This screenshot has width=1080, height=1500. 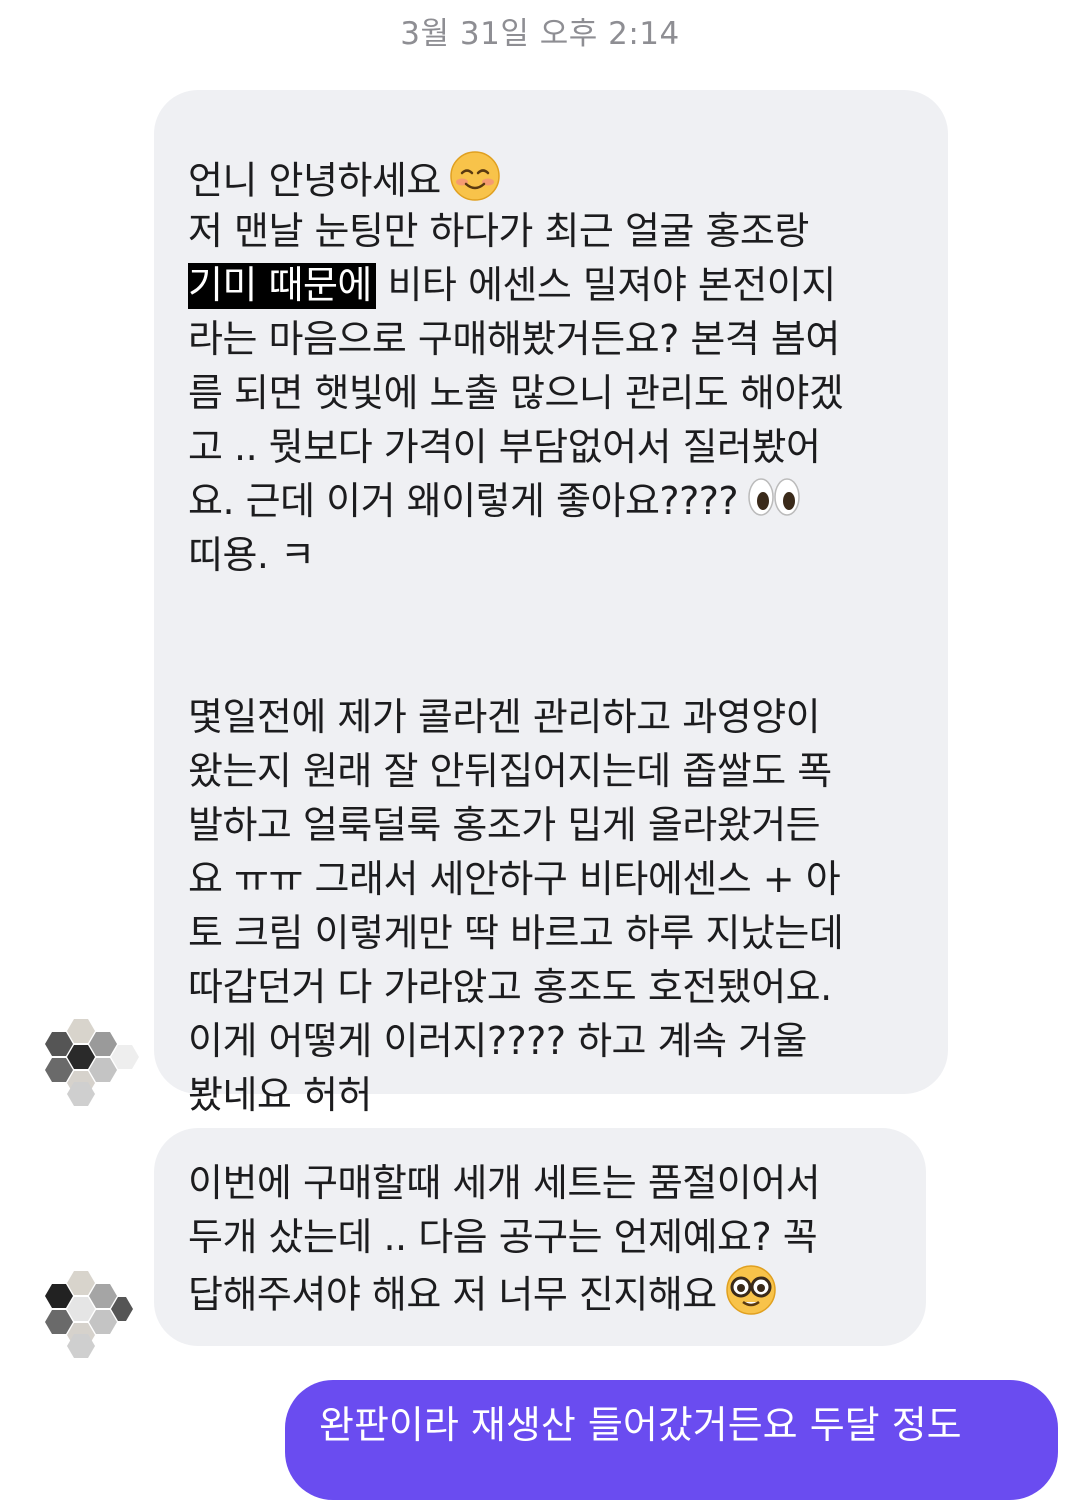 I want to click on message-line: 이게 어떻게 이러지???? 하고 계속 거울, so click(x=498, y=1041).